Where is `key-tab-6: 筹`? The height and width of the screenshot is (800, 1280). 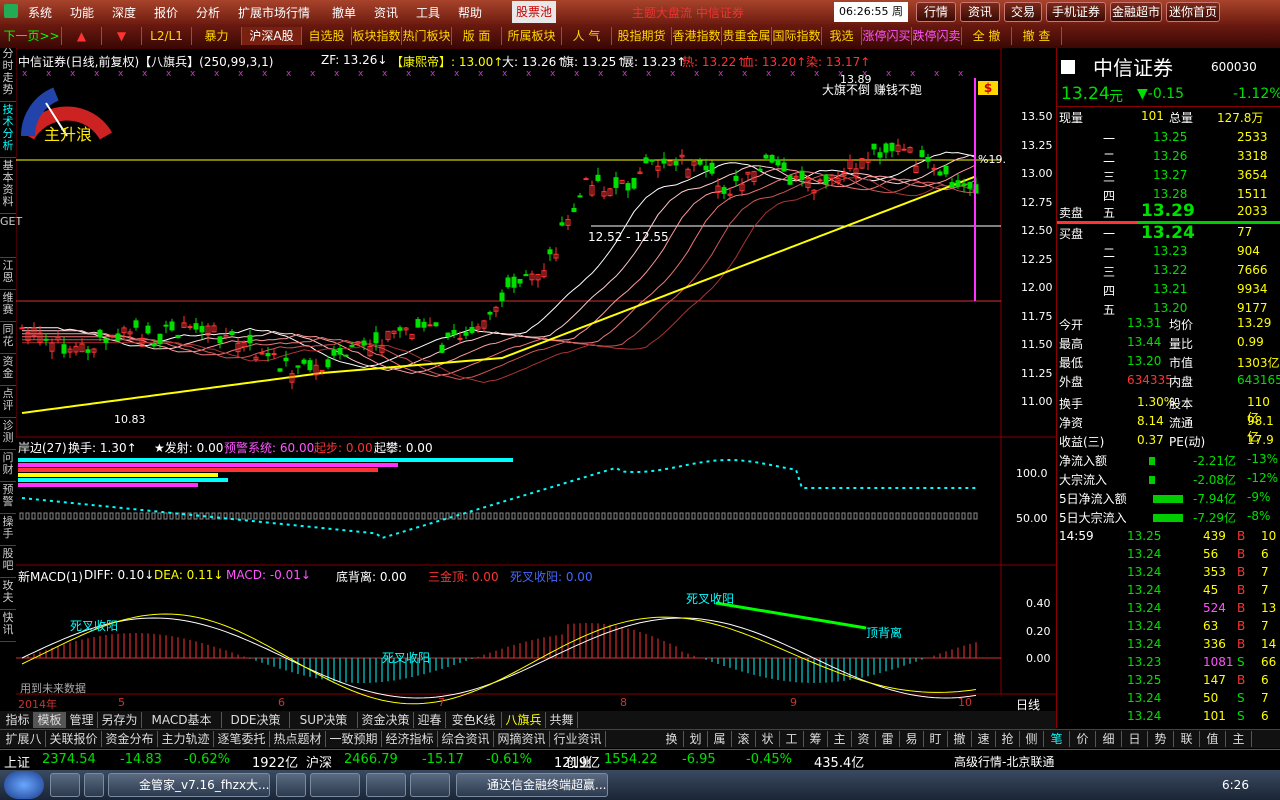 key-tab-6: 筹 is located at coordinates (816, 739).